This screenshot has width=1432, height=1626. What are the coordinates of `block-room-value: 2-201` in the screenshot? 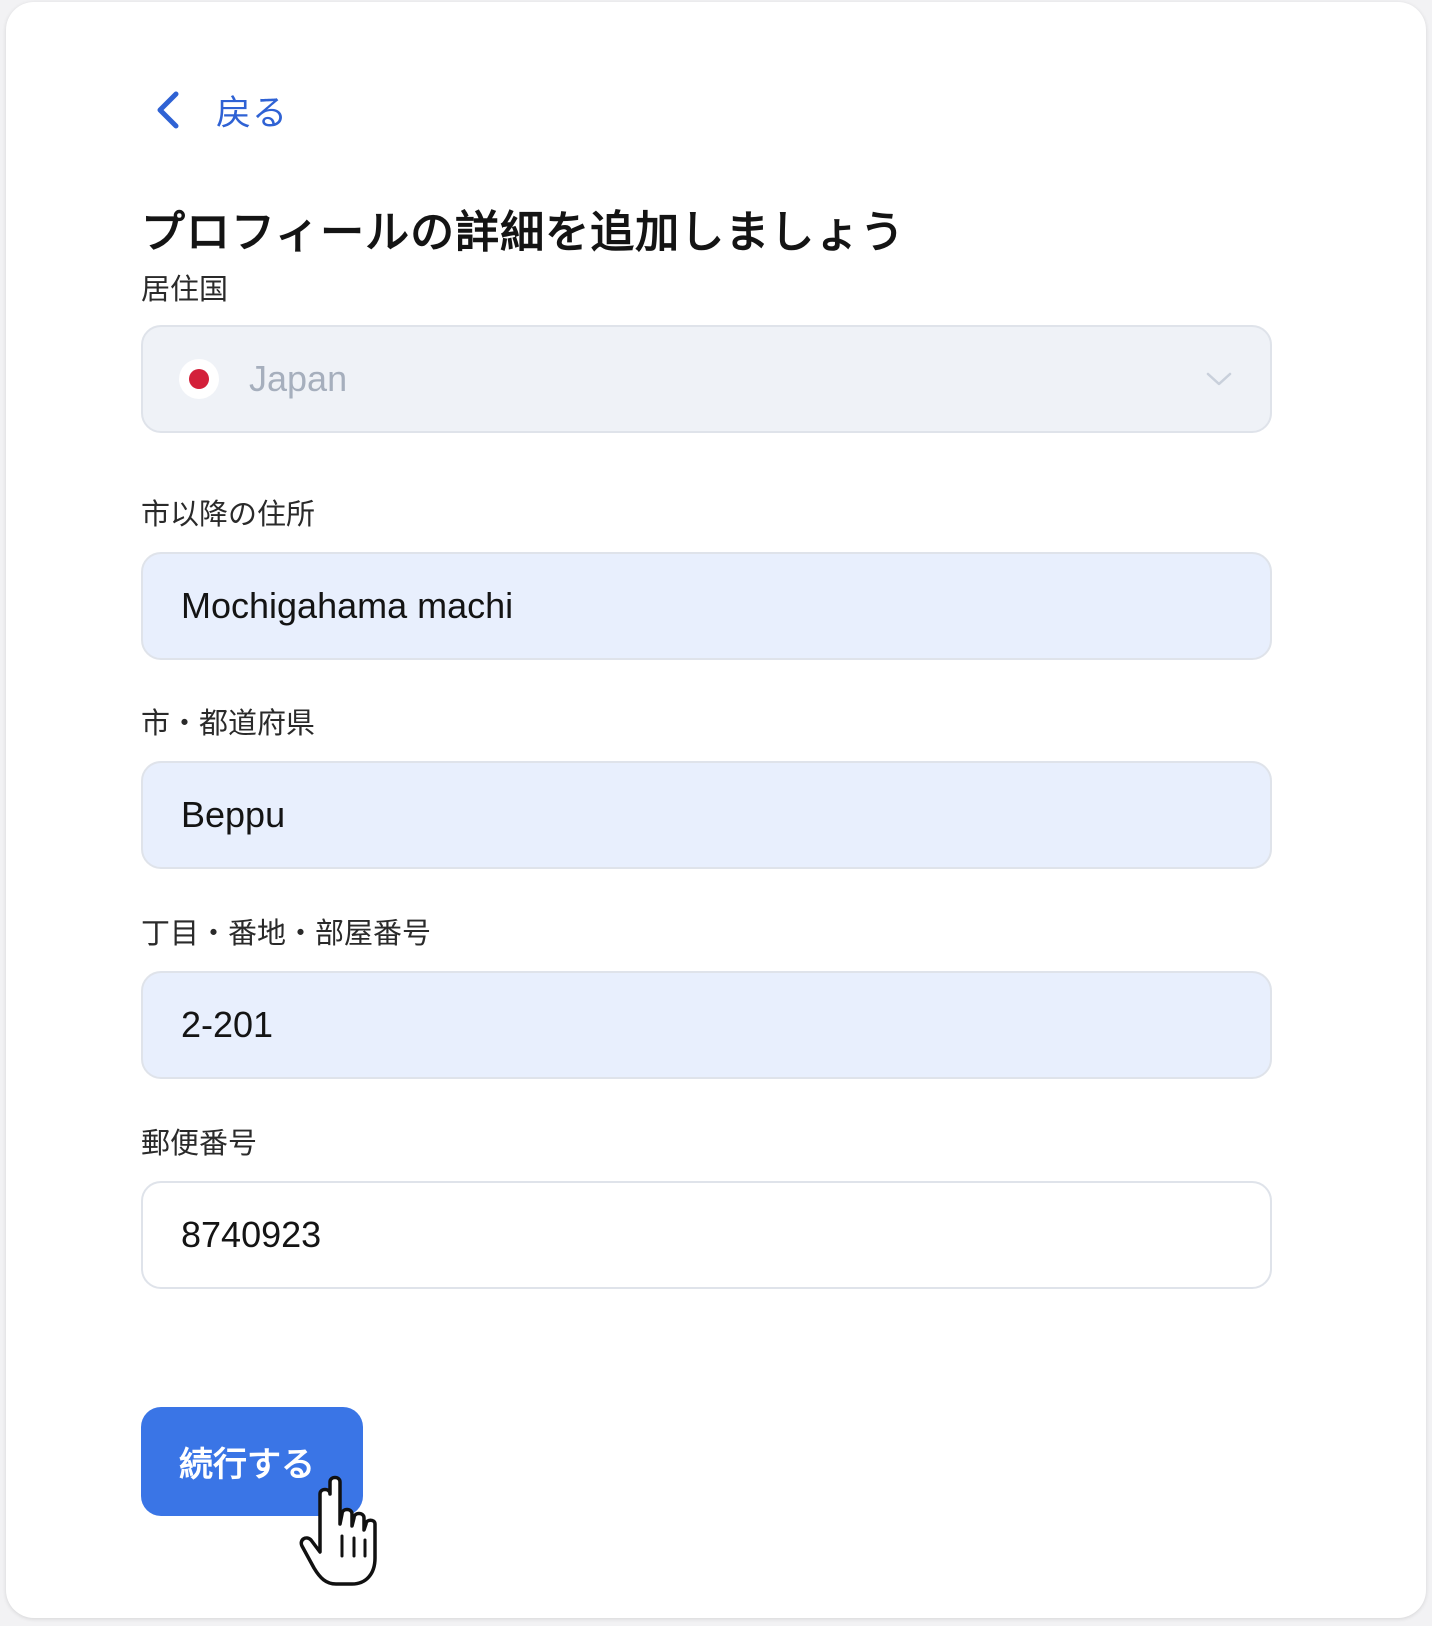 It's located at (227, 1024).